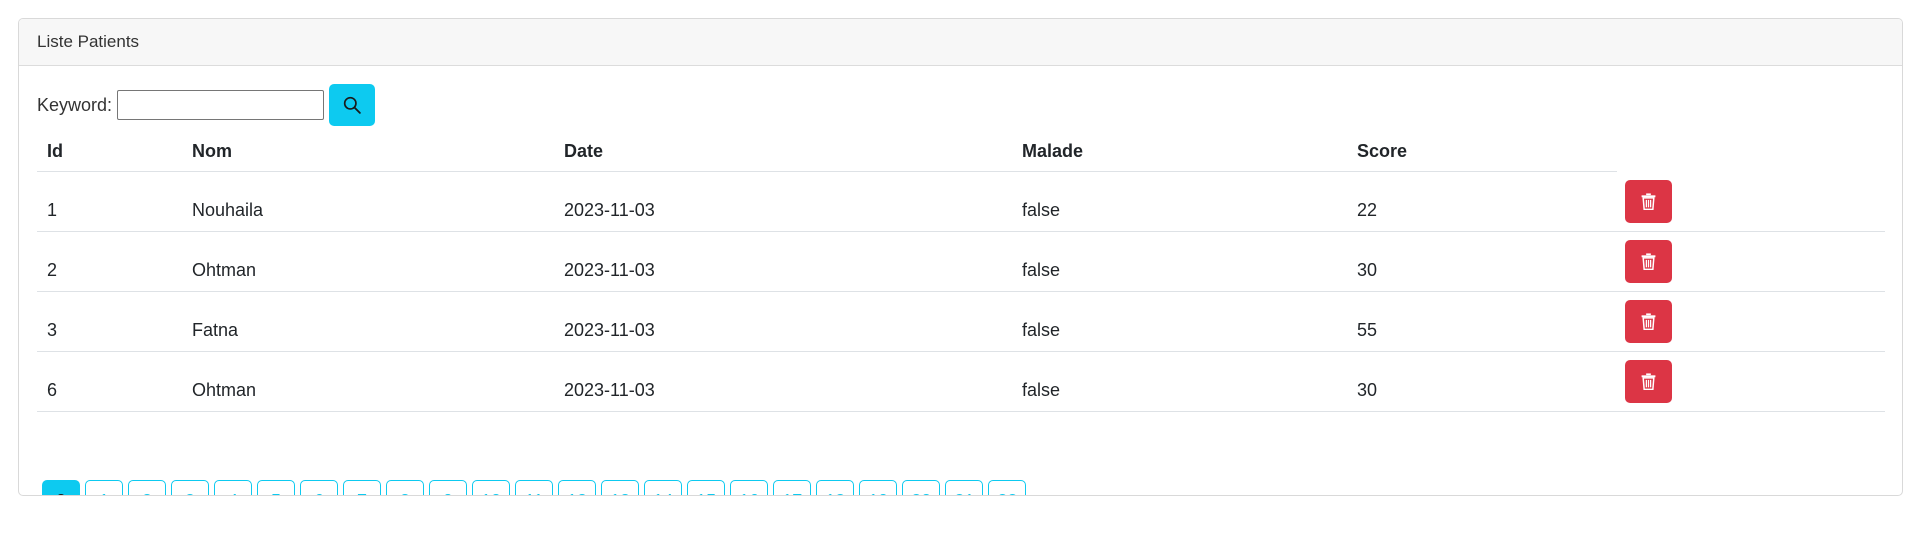  I want to click on table-row: 1 Nouhaila 2023-11-03 false 22, so click(961, 201).